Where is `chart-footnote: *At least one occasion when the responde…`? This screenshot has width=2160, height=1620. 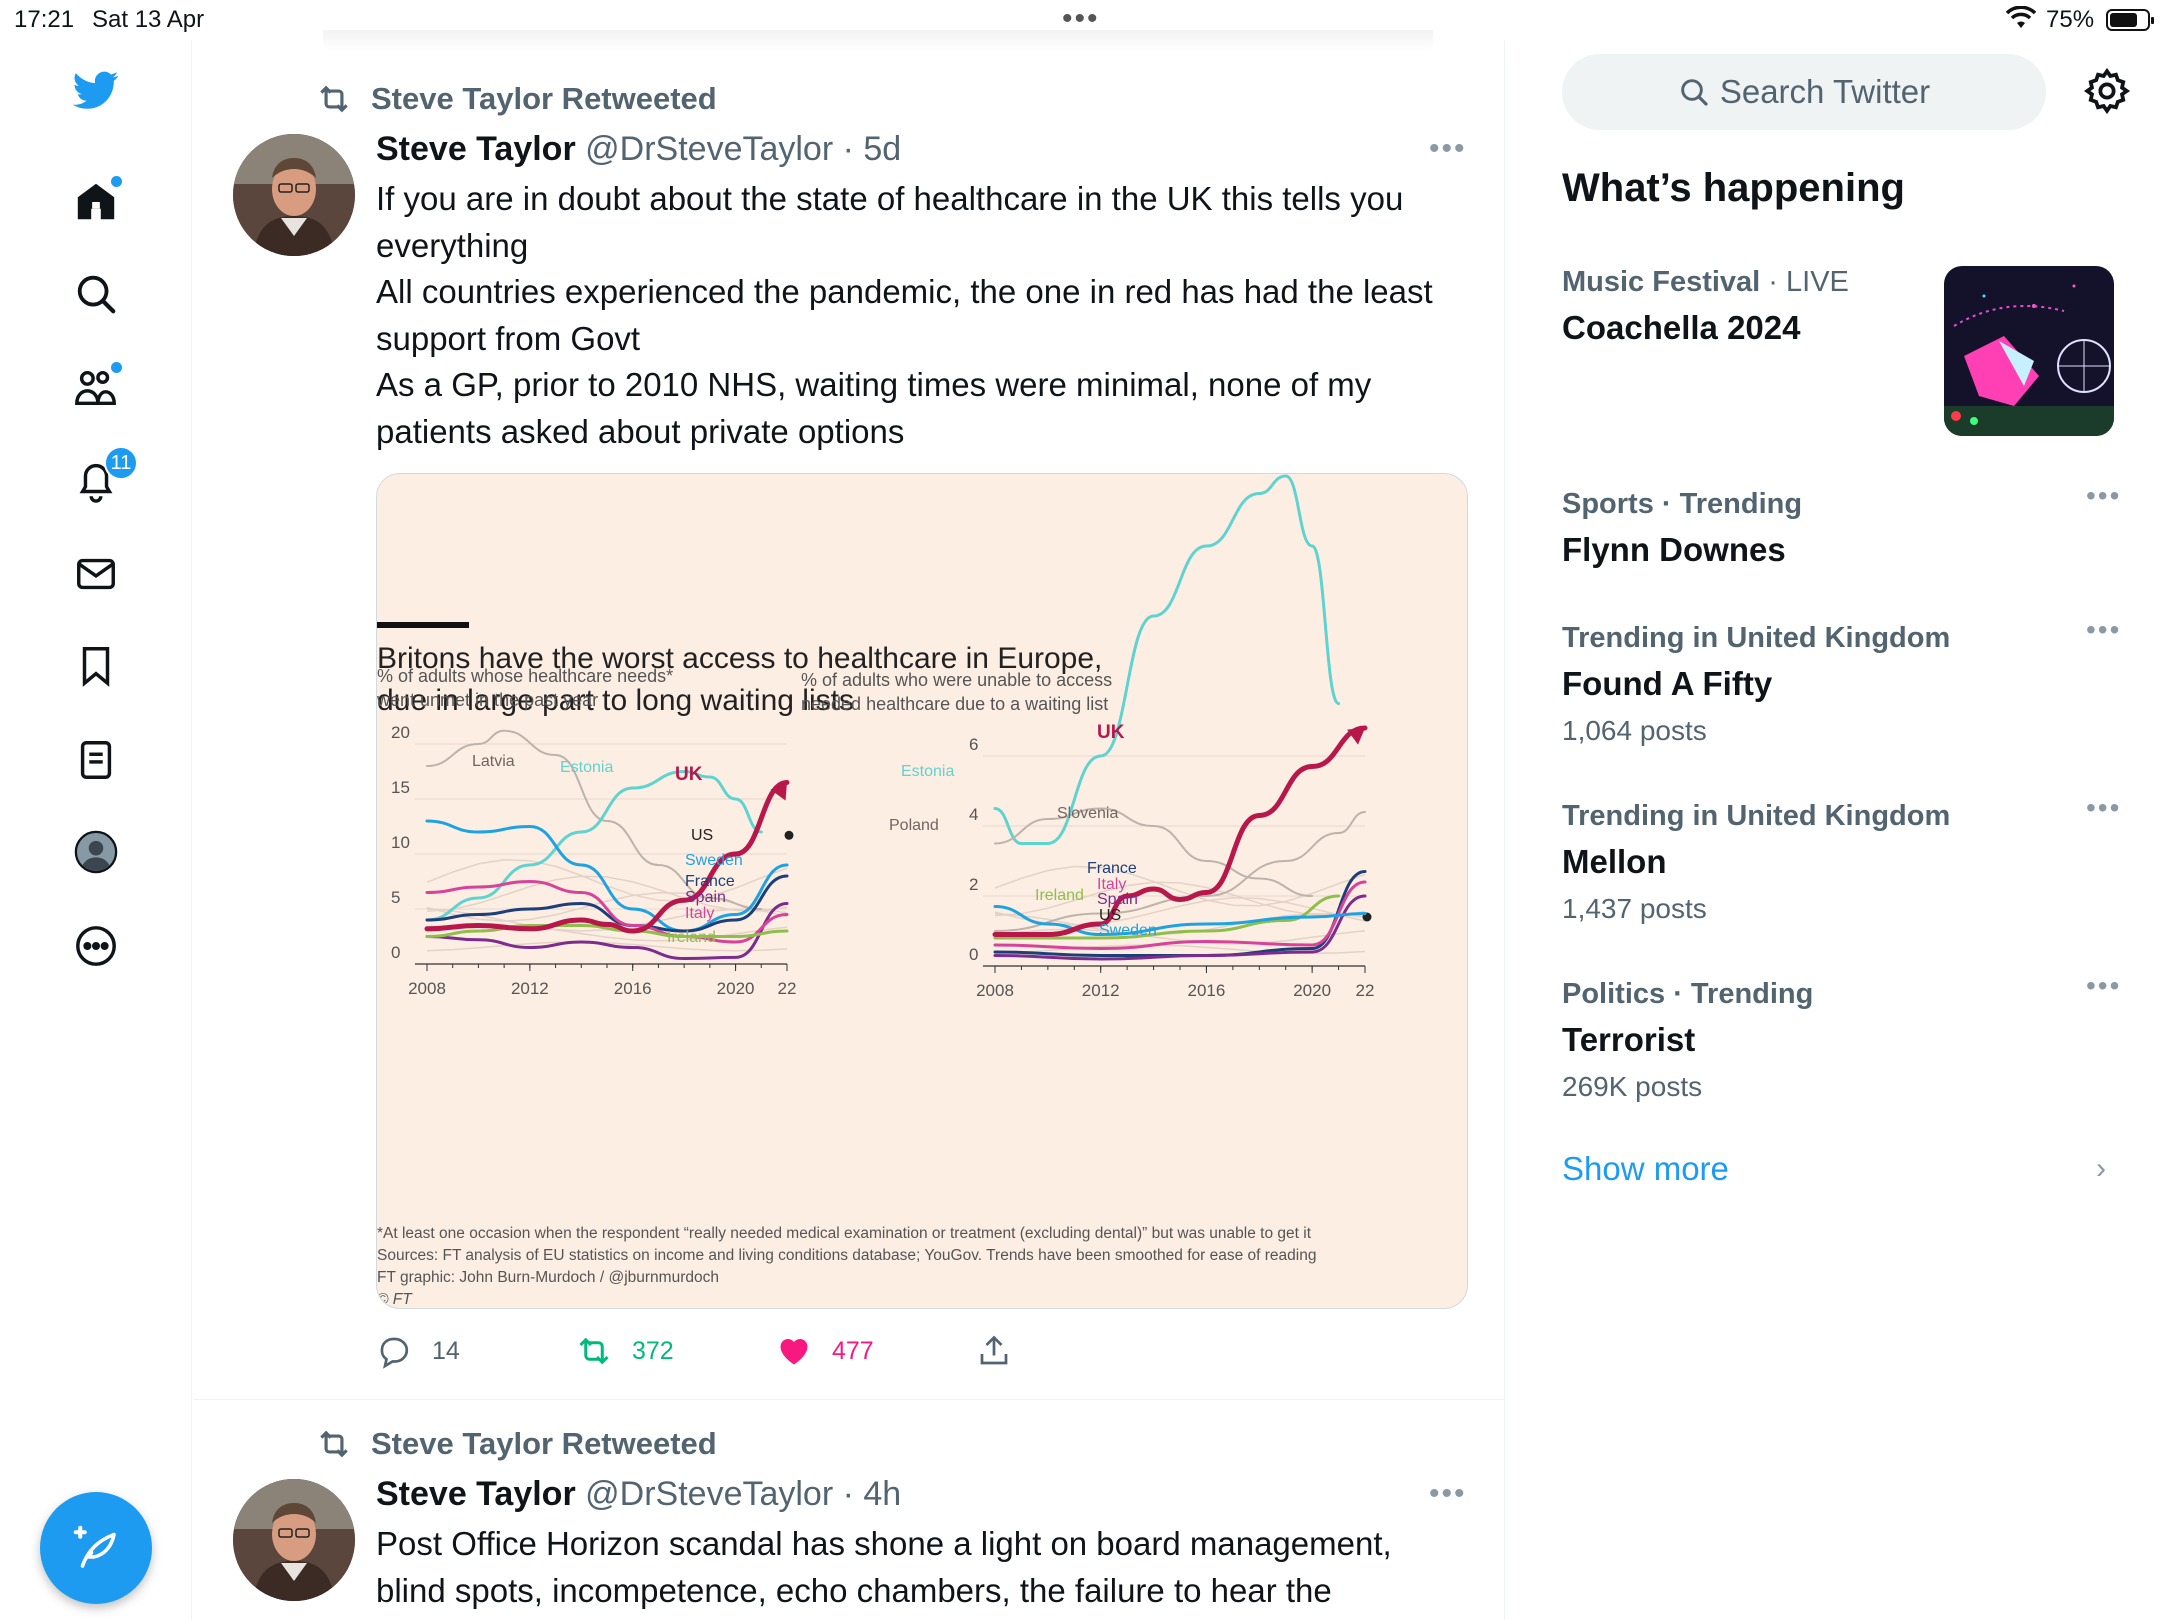 chart-footnote: *At least one occasion when the responde… is located at coordinates (844, 1233).